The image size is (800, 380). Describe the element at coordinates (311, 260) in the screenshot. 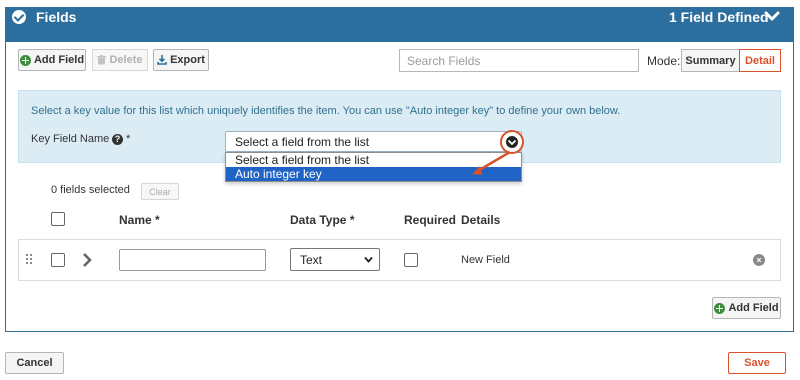

I see `data-type-value: Text` at that location.